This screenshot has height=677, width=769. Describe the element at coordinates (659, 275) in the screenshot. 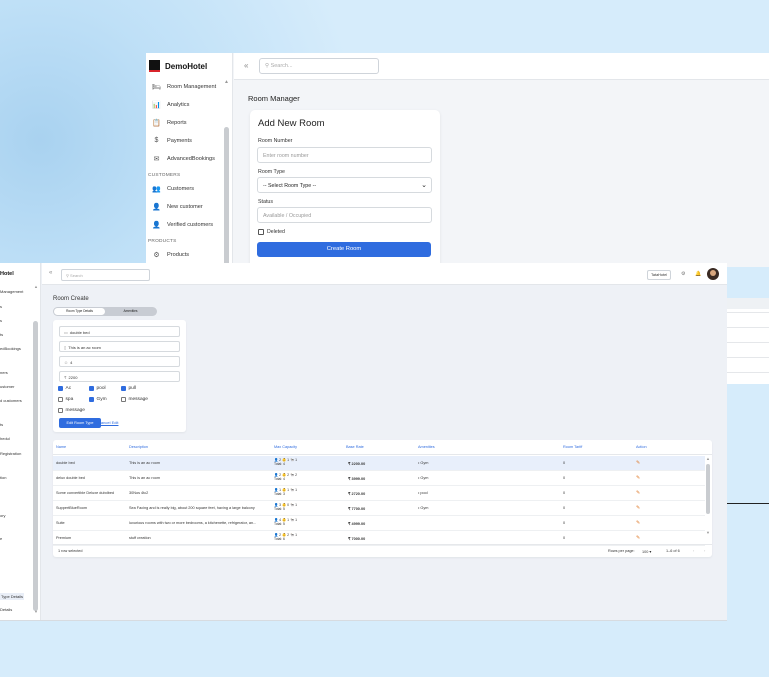

I see `user-chip: TataHotel` at that location.